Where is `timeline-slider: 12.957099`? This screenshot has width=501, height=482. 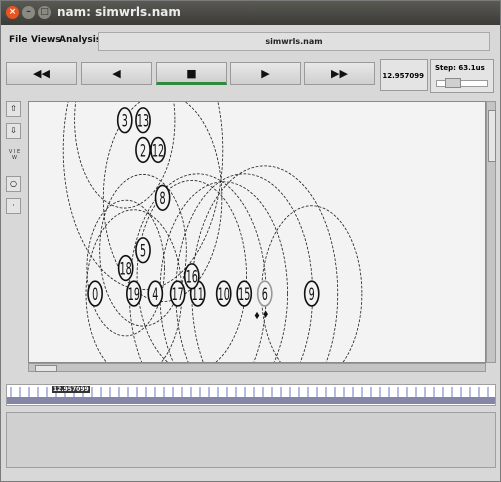 timeline-slider: 12.957099 is located at coordinates (251, 395).